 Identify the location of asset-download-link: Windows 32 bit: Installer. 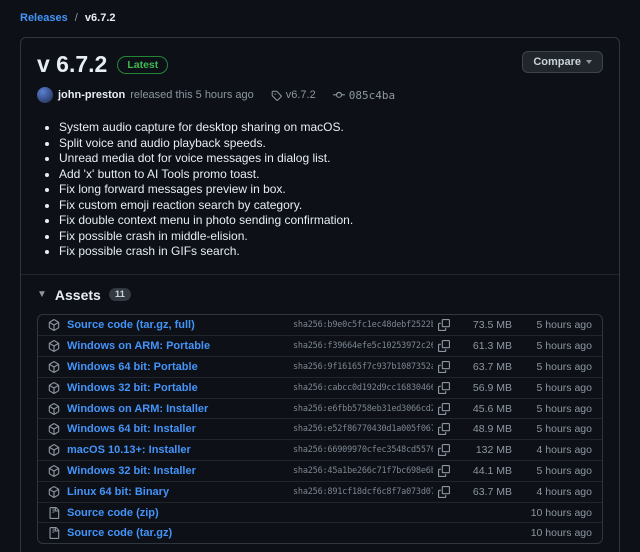
(180, 471).